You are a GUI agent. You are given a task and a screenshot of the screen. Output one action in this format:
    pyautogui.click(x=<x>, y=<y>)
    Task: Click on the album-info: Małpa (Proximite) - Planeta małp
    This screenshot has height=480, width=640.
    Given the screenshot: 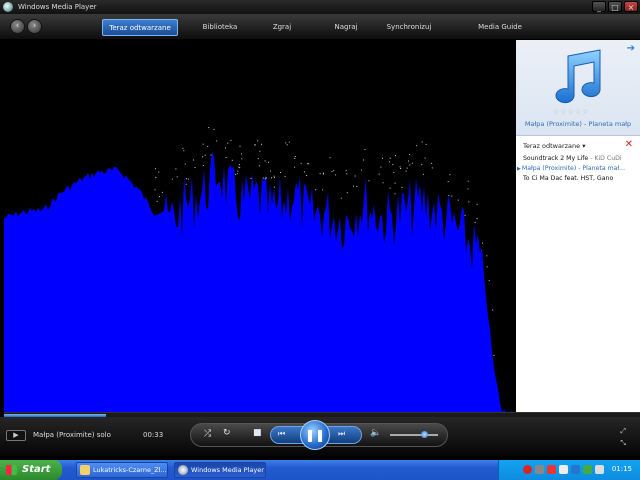 What is the action you would take?
    pyautogui.click(x=578, y=124)
    